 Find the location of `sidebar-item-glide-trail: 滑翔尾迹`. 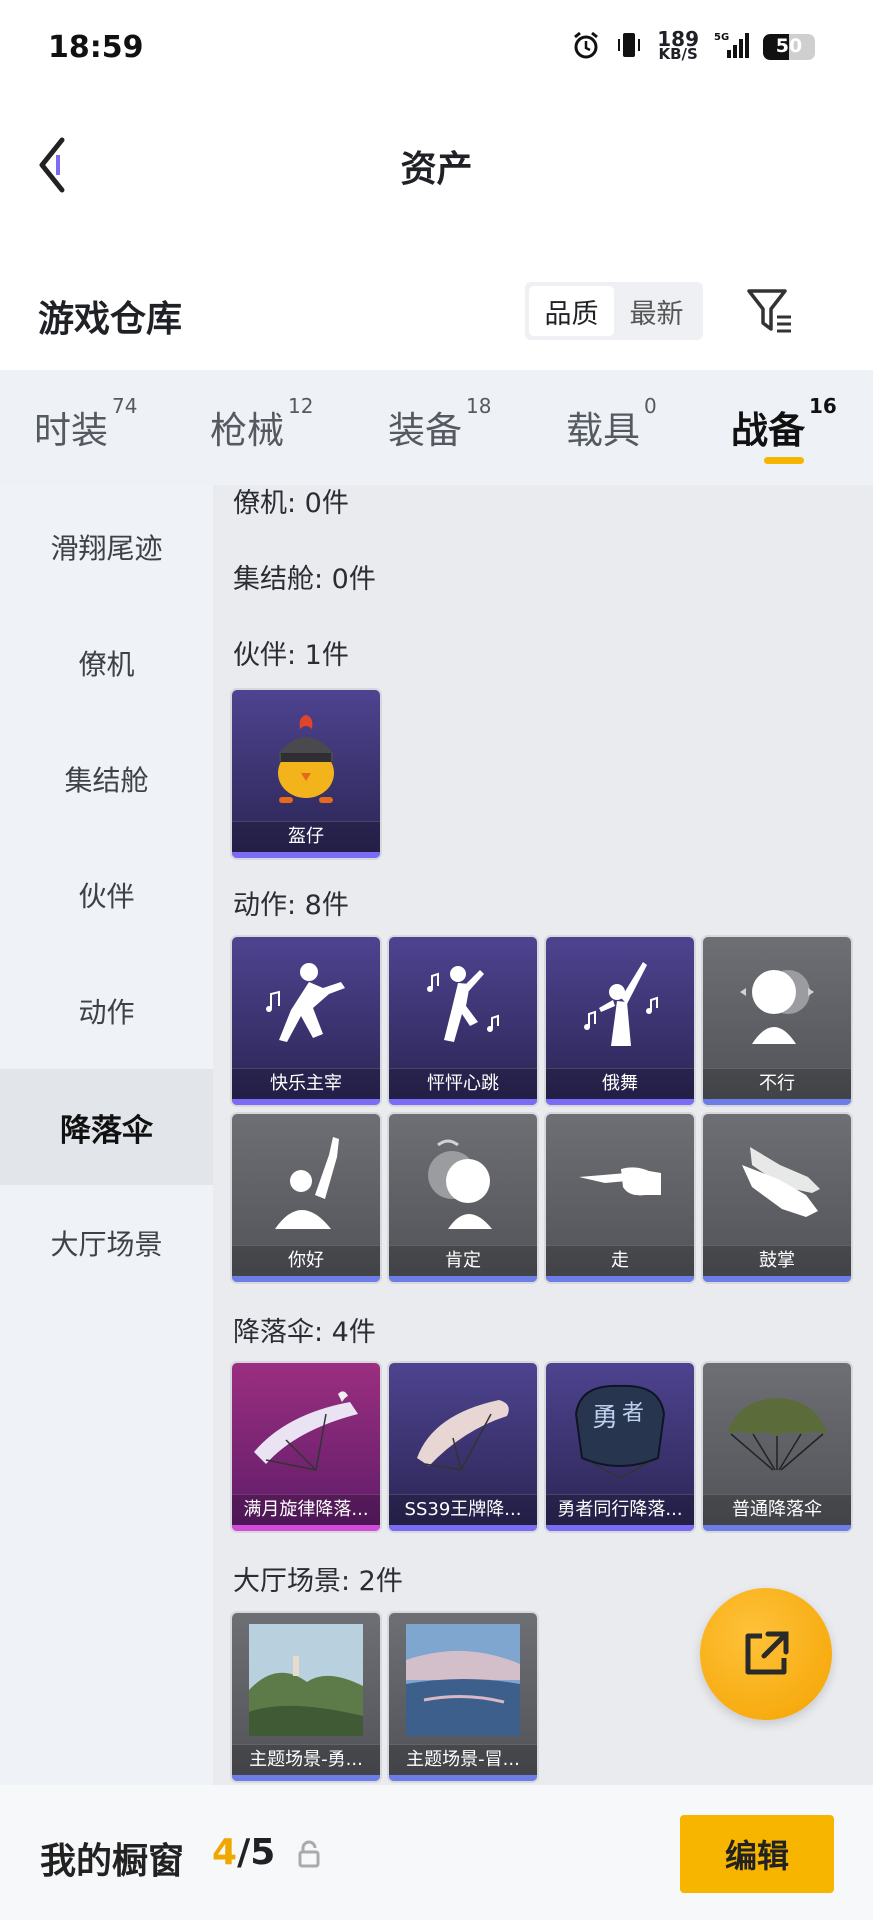

sidebar-item-glide-trail: 滑翔尾迹 is located at coordinates (106, 547).